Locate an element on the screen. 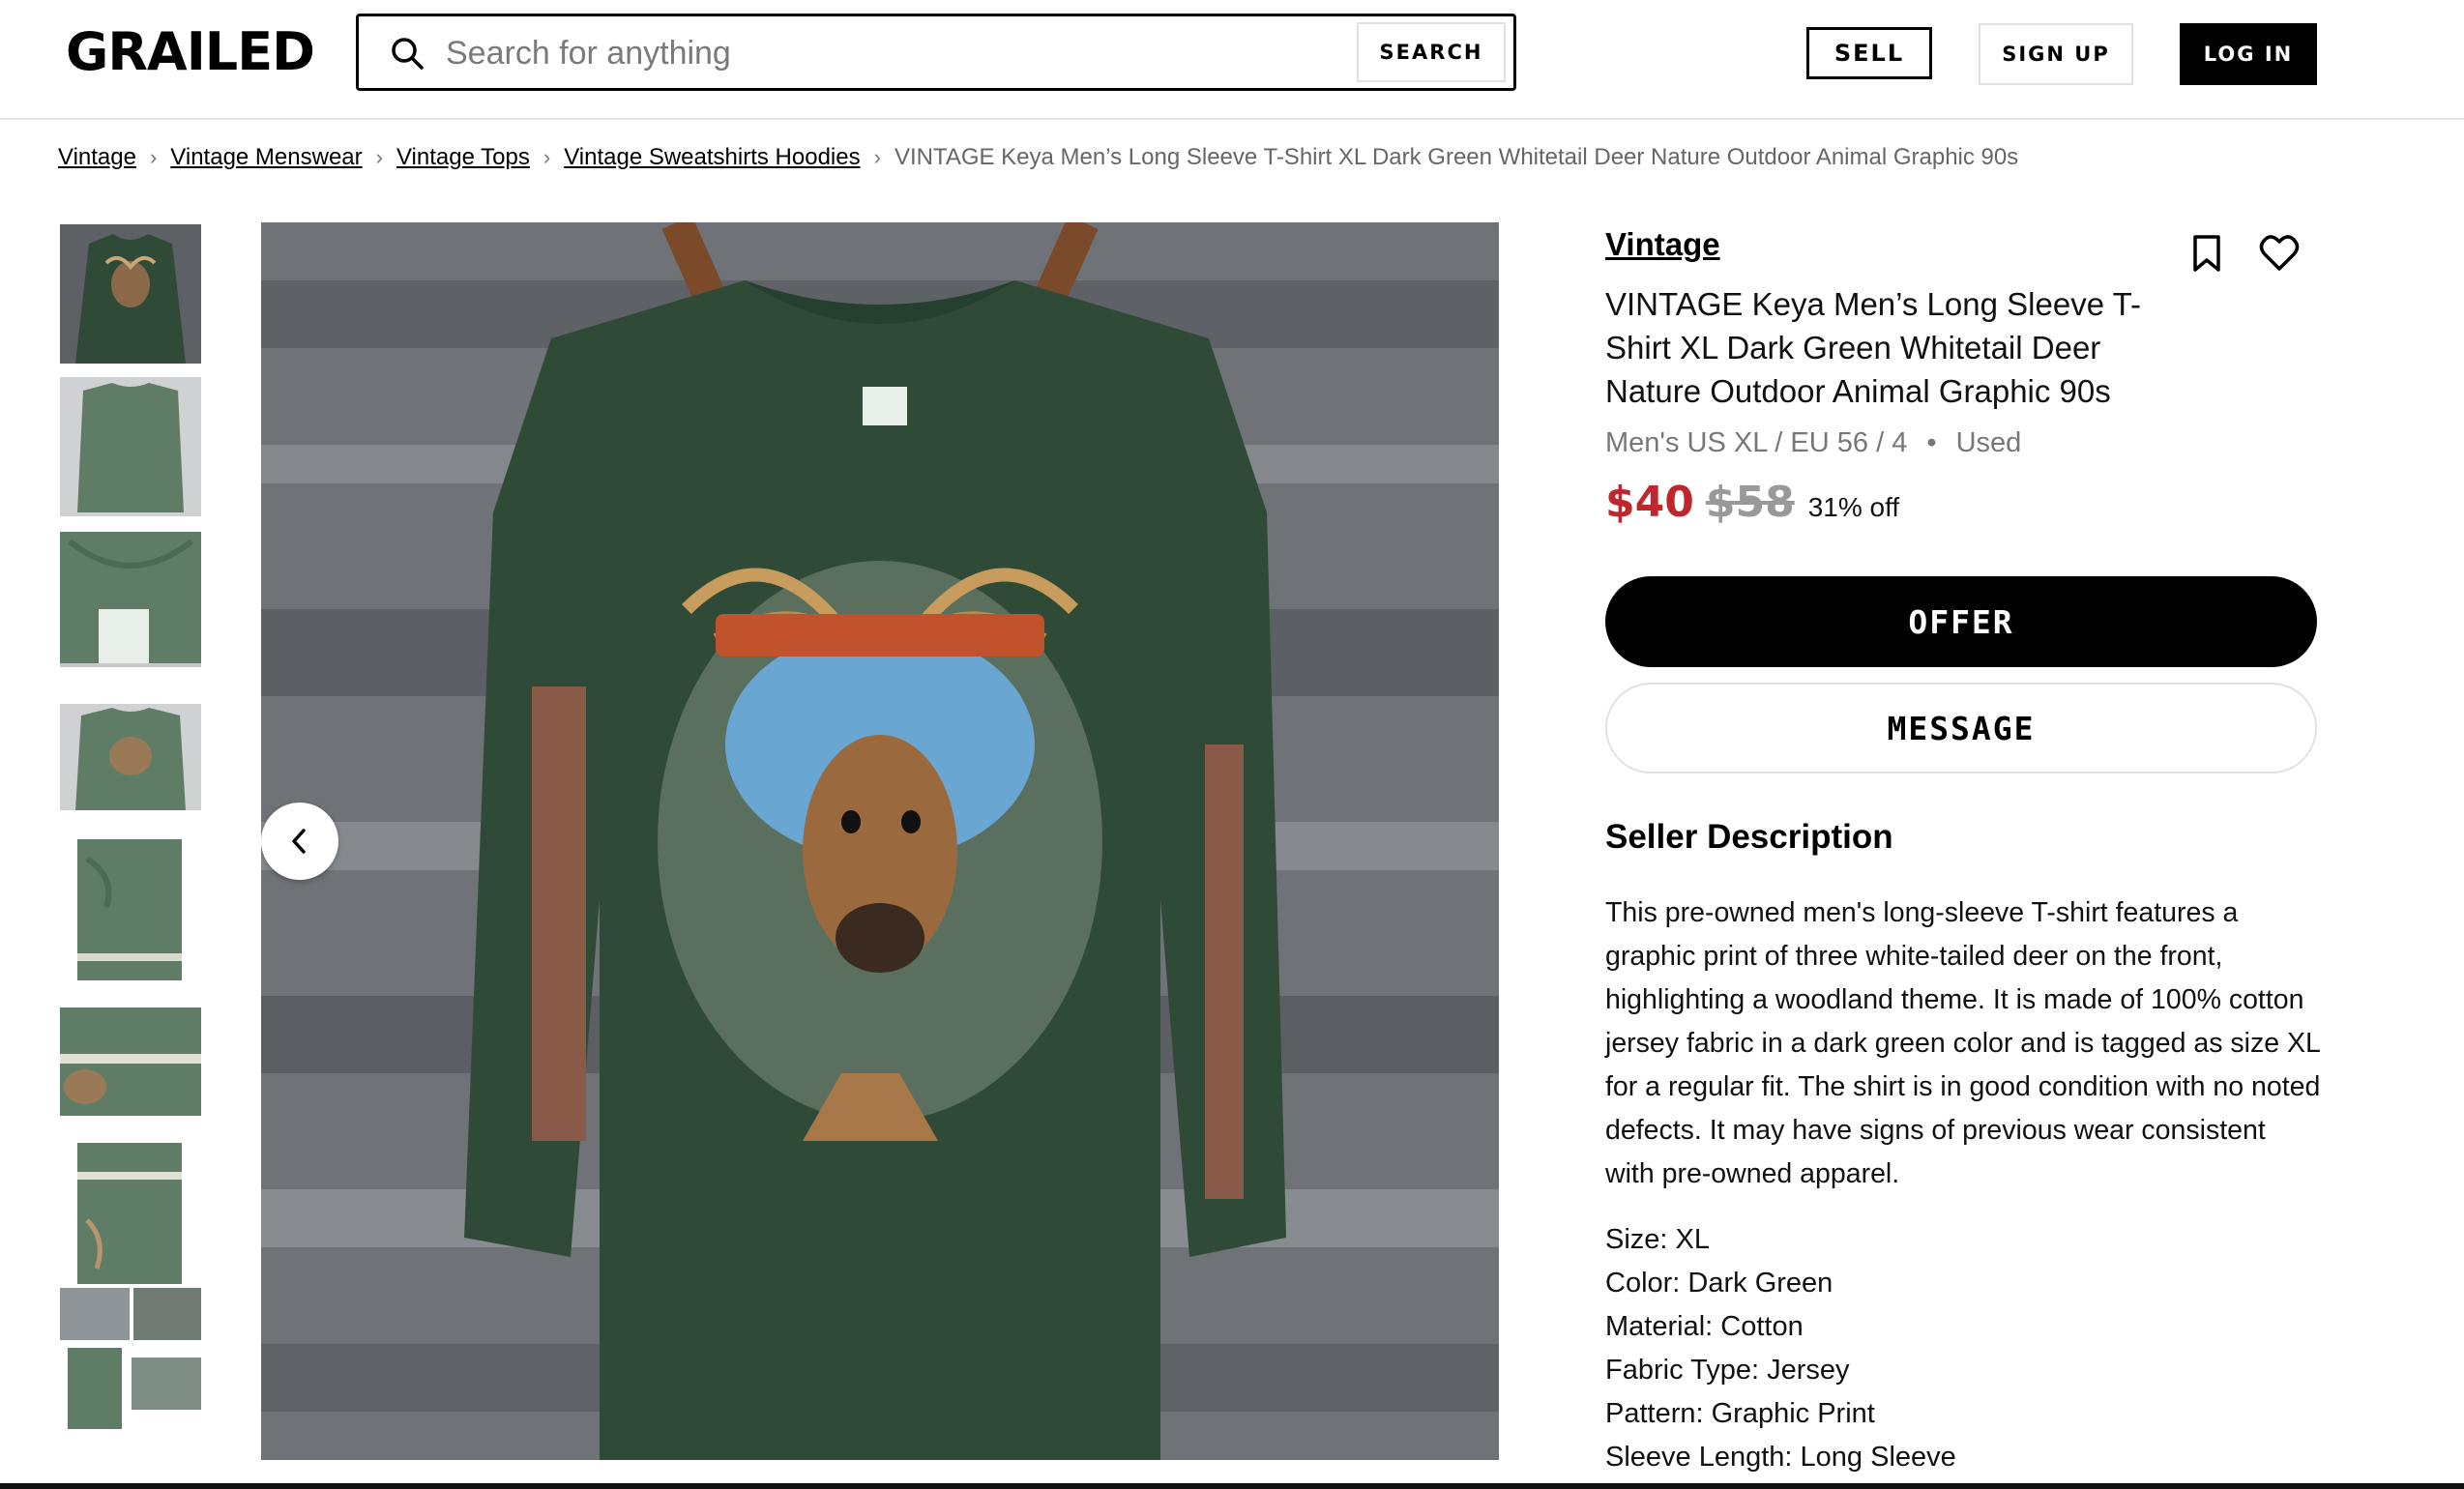 Image resolution: width=2464 pixels, height=1489 pixels. breadcrumb-link-vintage-menswear: Vintage Menswear is located at coordinates (266, 157).